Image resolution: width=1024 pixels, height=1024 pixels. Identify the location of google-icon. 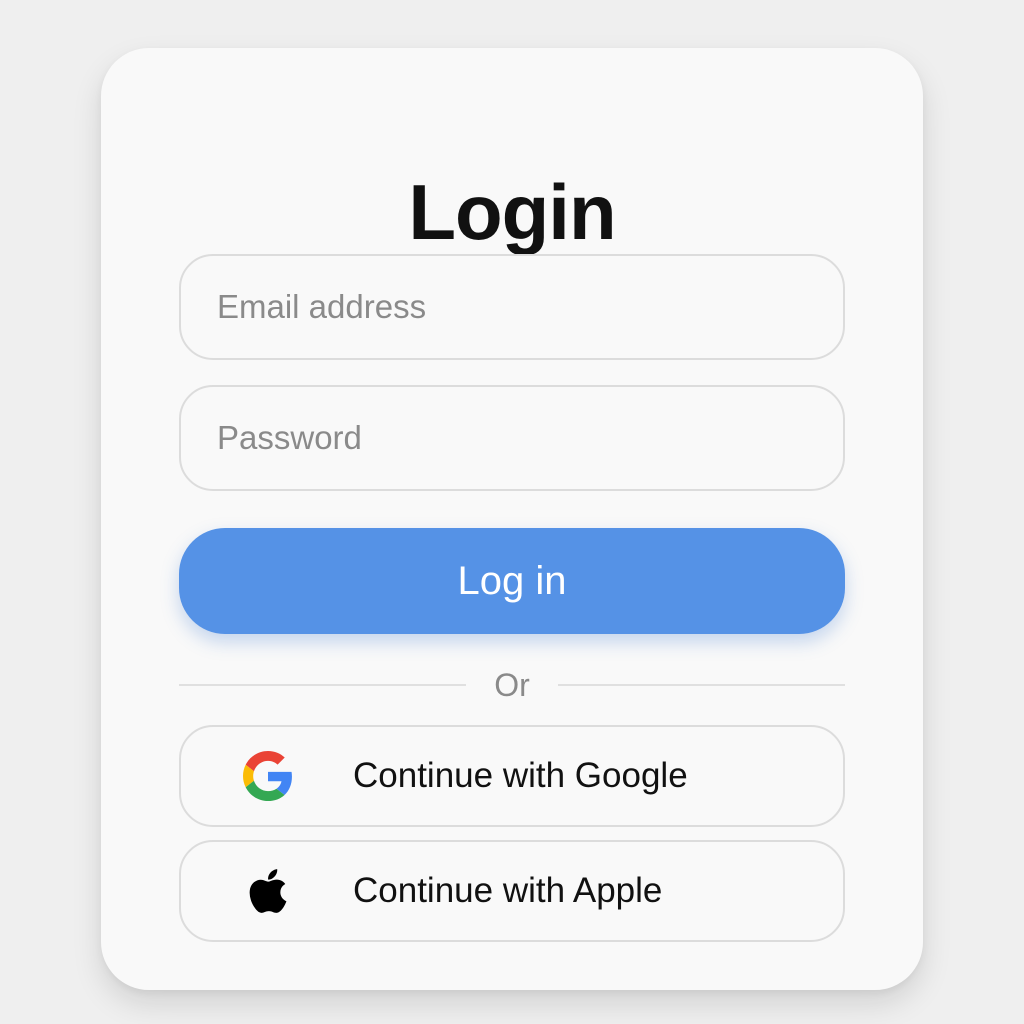
(268, 776).